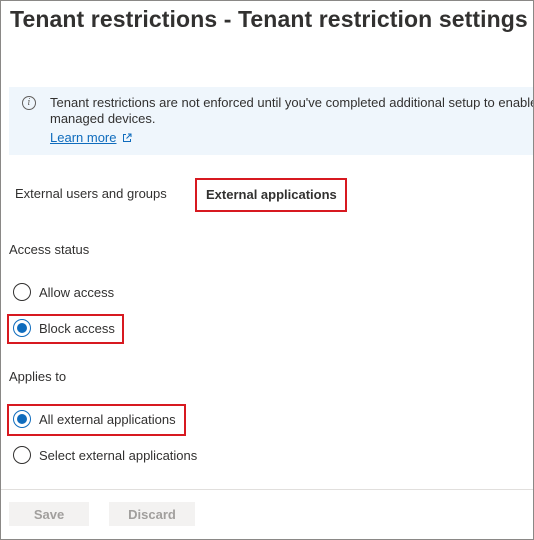 The image size is (534, 540). What do you see at coordinates (77, 292) in the screenshot?
I see `radio-allow-access-label: Allow access` at bounding box center [77, 292].